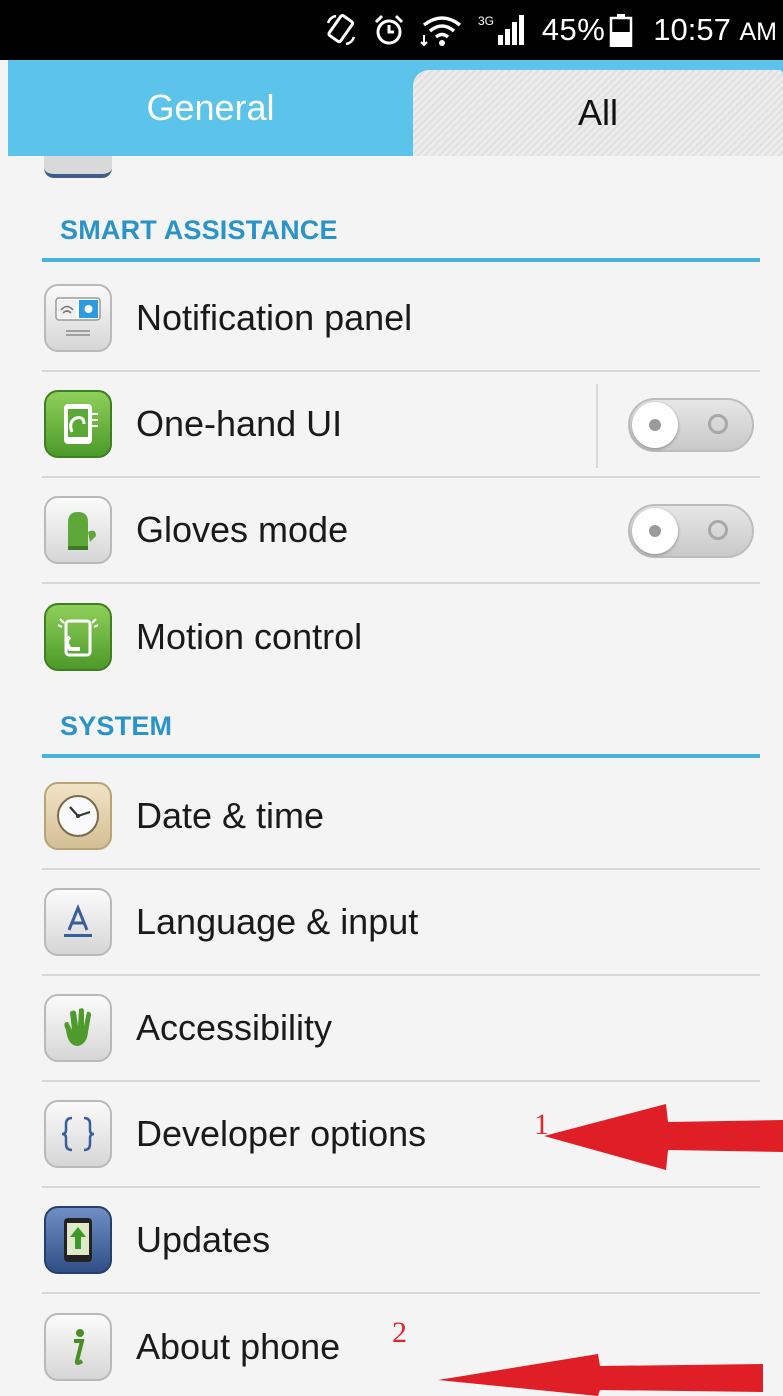  I want to click on notification-panel-icon, so click(78, 318).